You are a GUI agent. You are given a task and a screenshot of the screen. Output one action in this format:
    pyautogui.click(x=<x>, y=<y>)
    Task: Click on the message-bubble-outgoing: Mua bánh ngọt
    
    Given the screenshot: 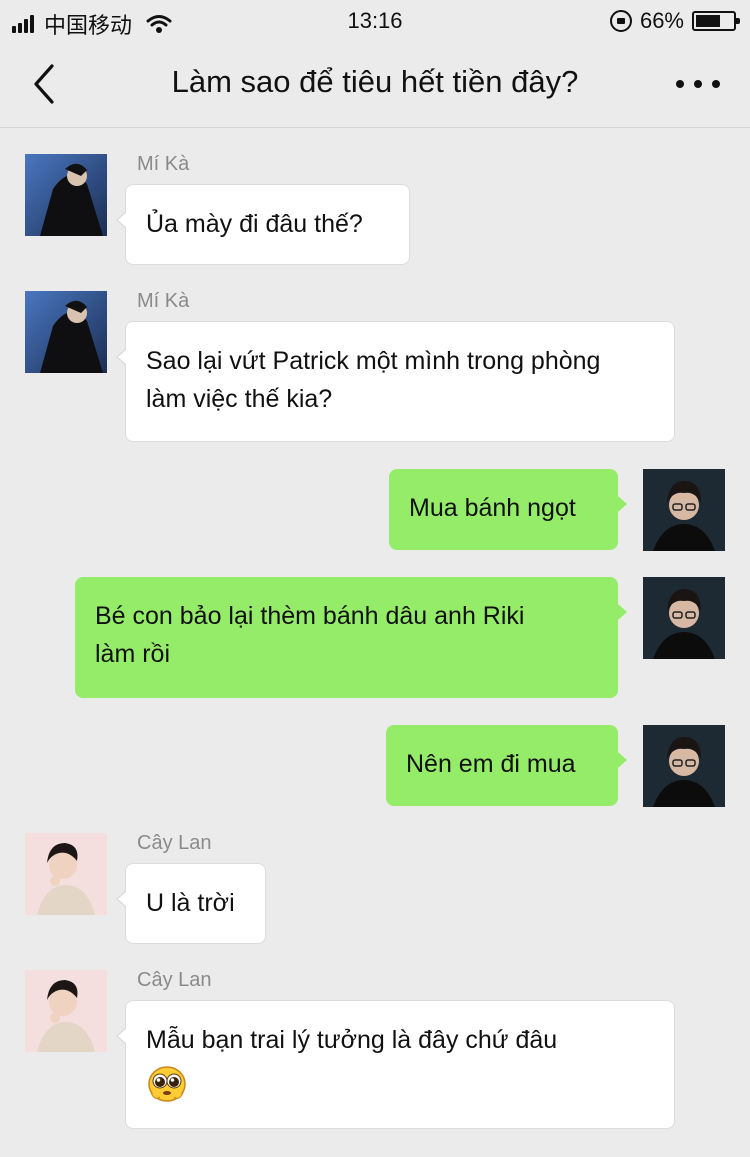 What is the action you would take?
    pyautogui.click(x=508, y=509)
    